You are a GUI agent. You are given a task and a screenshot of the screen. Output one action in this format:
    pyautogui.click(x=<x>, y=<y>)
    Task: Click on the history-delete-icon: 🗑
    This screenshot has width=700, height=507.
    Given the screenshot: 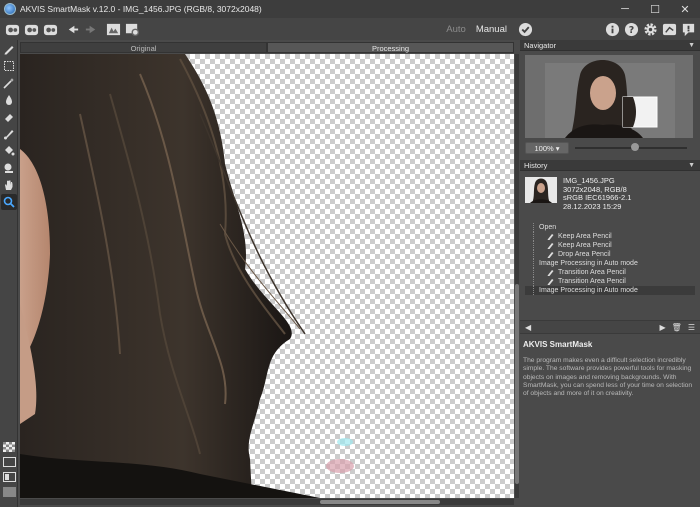 What is the action you would take?
    pyautogui.click(x=677, y=327)
    